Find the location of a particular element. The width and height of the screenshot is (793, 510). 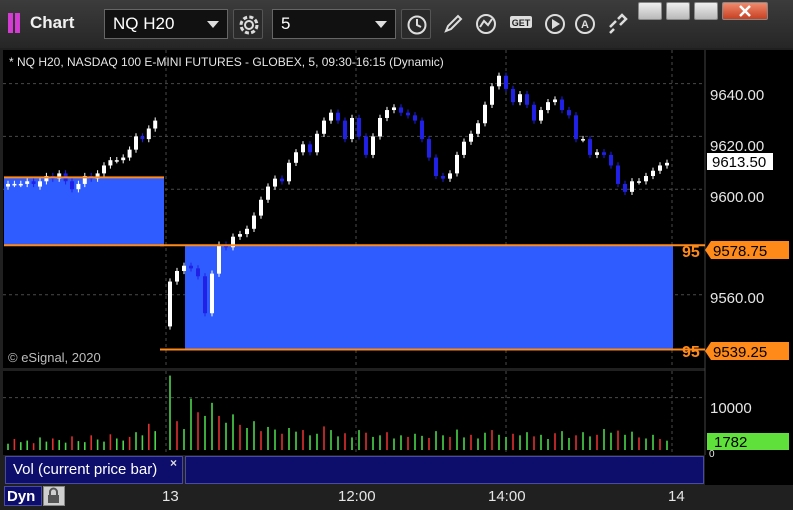

prior-day-range-fill is located at coordinates (84, 211).